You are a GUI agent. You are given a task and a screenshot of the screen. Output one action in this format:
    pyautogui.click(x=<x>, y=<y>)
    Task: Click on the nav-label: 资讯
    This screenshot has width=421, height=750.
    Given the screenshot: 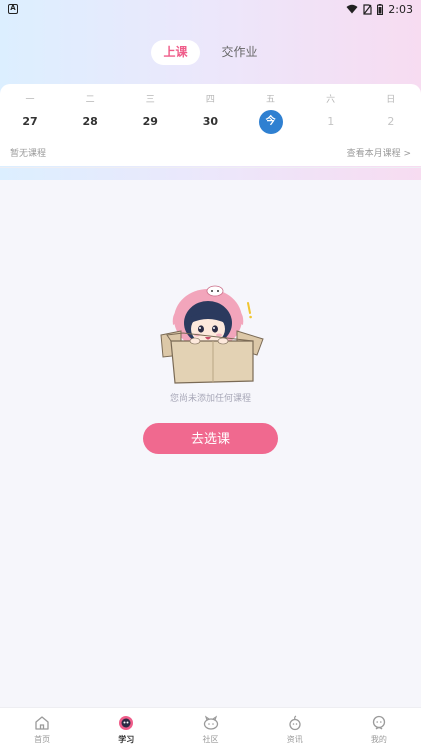 What is the action you would take?
    pyautogui.click(x=294, y=739)
    